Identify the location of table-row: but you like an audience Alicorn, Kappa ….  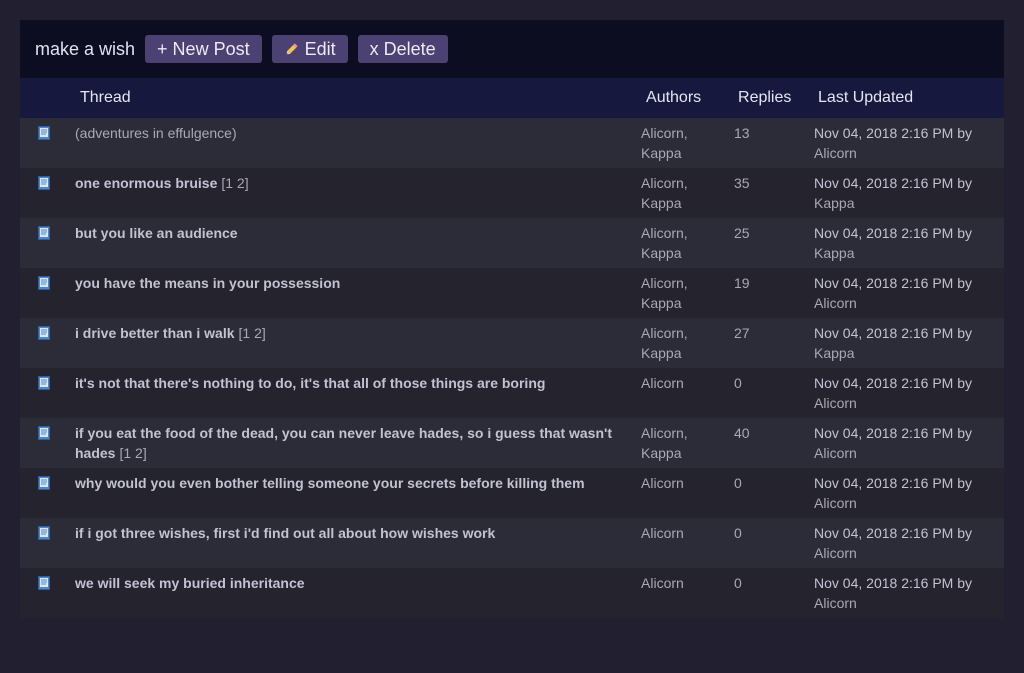
(512, 243).